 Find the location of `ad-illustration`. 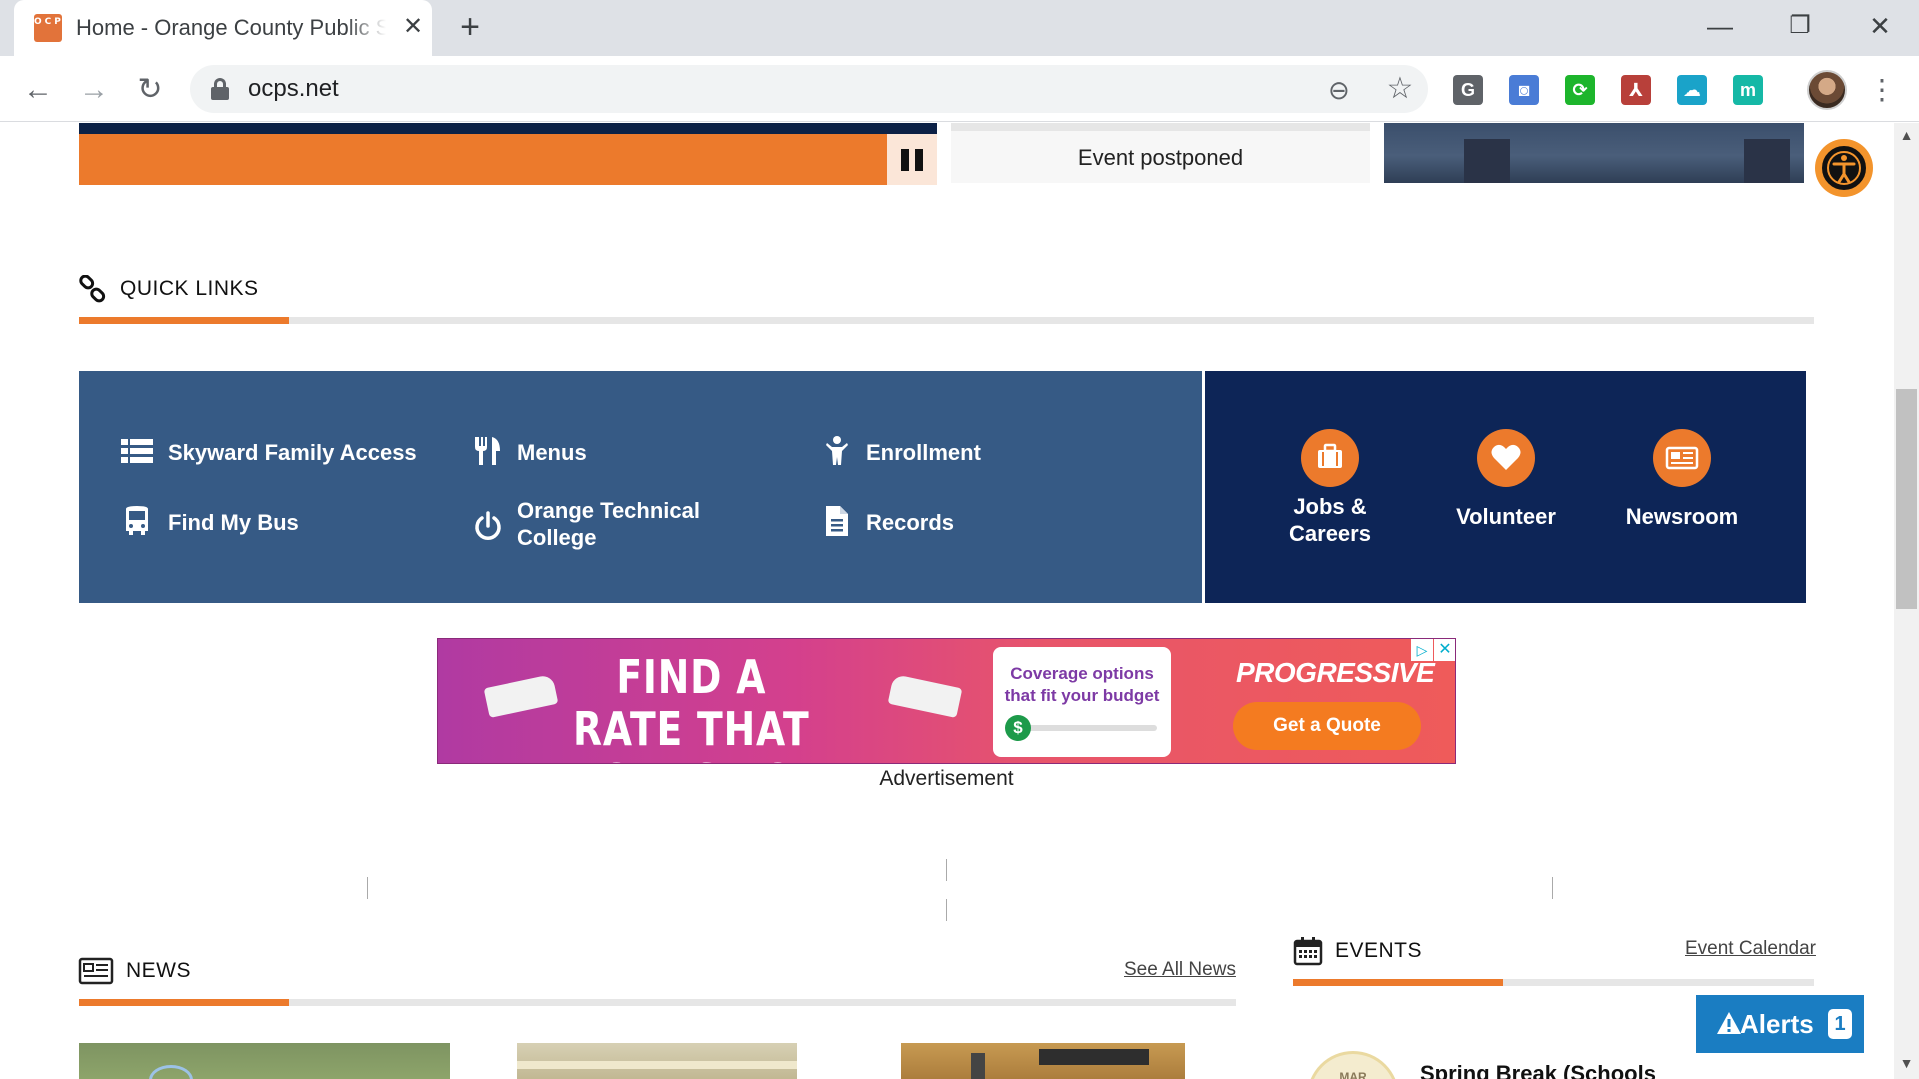

ad-illustration is located at coordinates (925, 696).